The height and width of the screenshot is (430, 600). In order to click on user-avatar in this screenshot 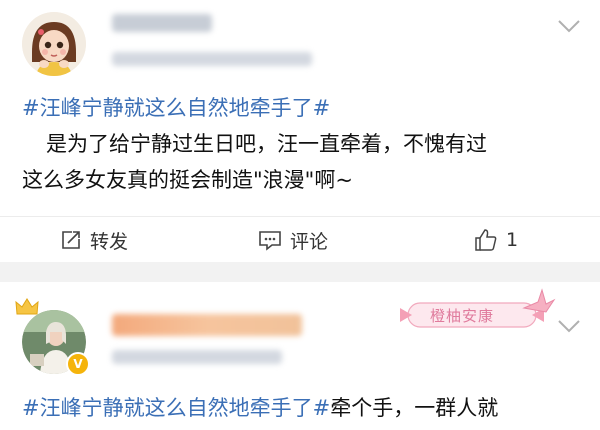, I will do `click(54, 44)`.